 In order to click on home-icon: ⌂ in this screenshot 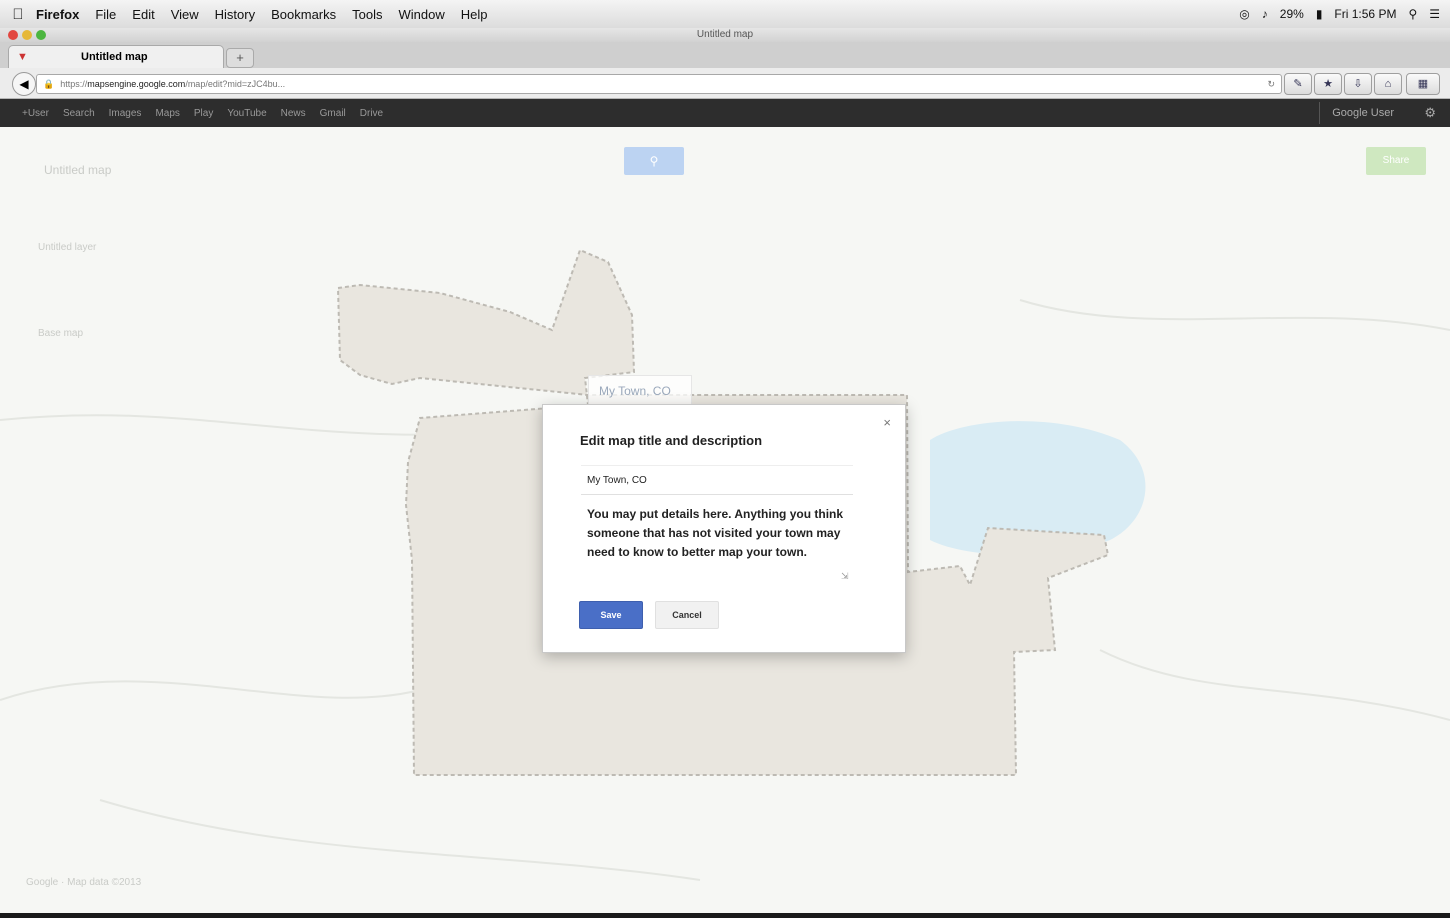, I will do `click(1388, 84)`.